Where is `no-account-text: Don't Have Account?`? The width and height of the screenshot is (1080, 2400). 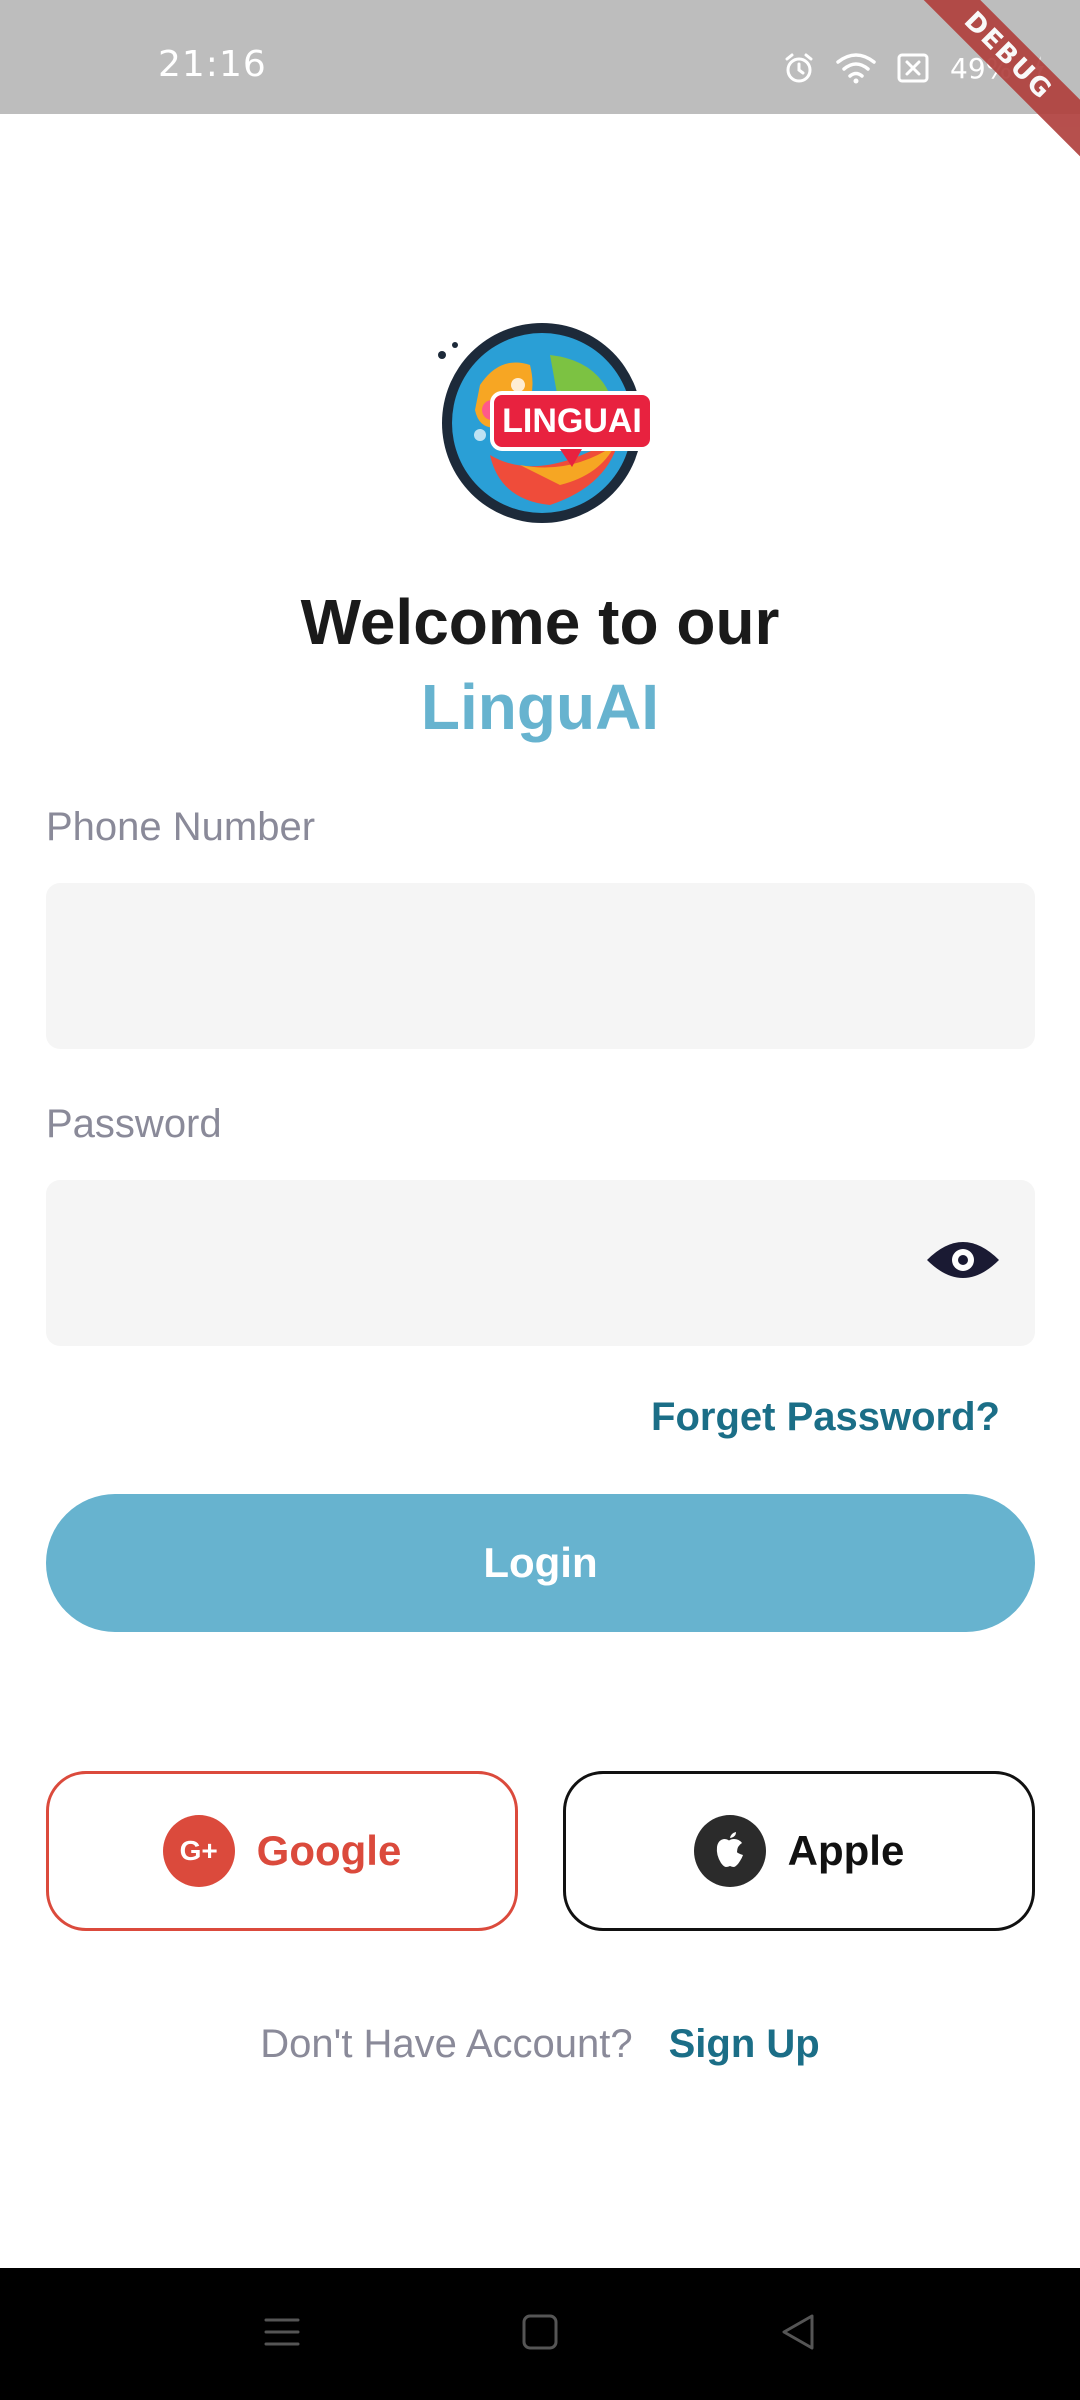 no-account-text: Don't Have Account? is located at coordinates (446, 2044).